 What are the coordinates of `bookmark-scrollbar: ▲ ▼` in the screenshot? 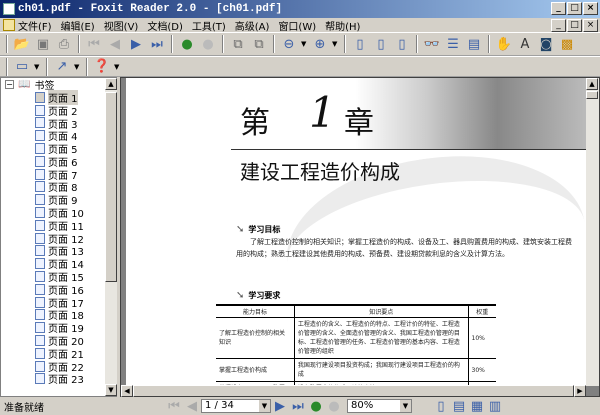 It's located at (111, 237).